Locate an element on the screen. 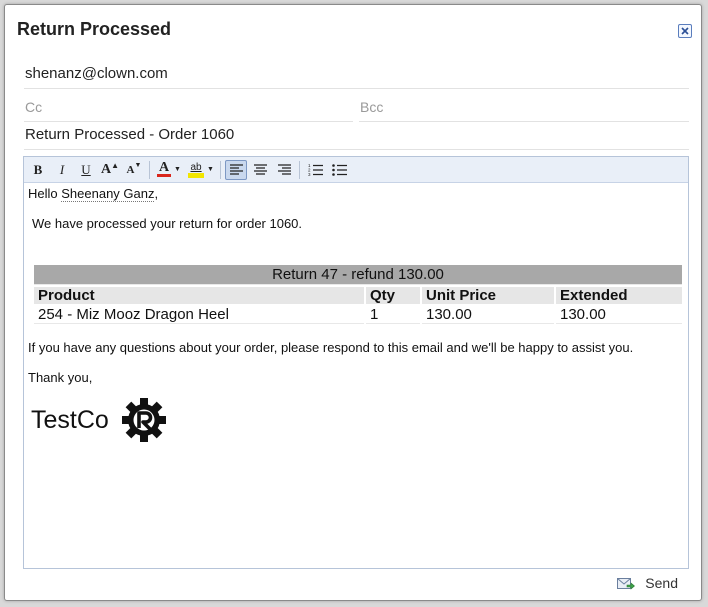 The height and width of the screenshot is (607, 708). signature-text: TestCo is located at coordinates (70, 419).